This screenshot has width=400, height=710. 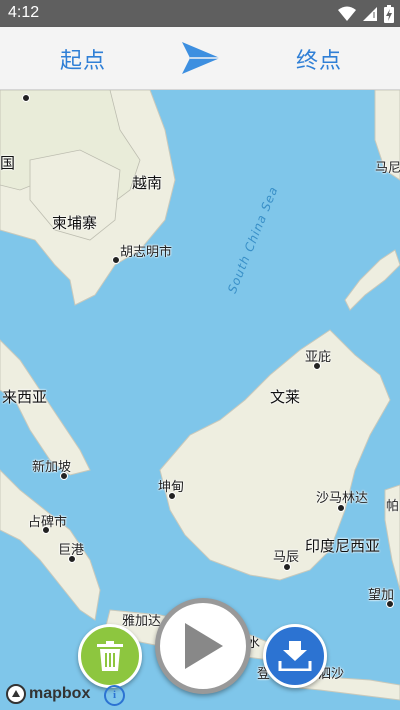 What do you see at coordinates (16, 694) in the screenshot?
I see `mapbox-logo-icon` at bounding box center [16, 694].